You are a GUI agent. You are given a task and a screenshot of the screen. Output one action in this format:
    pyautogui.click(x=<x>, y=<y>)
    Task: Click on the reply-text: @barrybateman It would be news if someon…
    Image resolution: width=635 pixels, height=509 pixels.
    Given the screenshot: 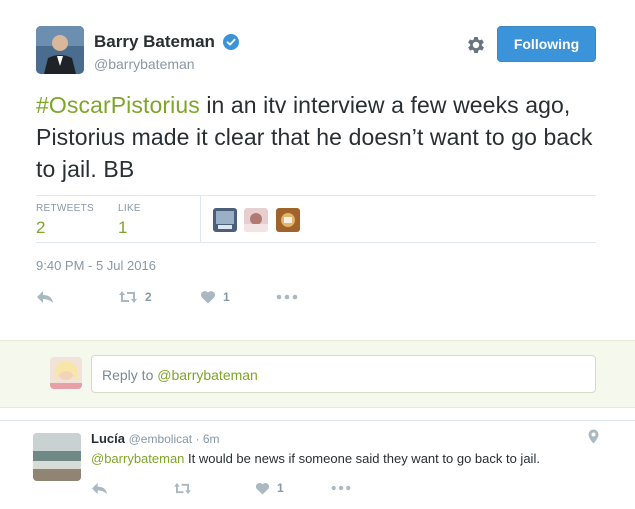 What is the action you would take?
    pyautogui.click(x=315, y=458)
    